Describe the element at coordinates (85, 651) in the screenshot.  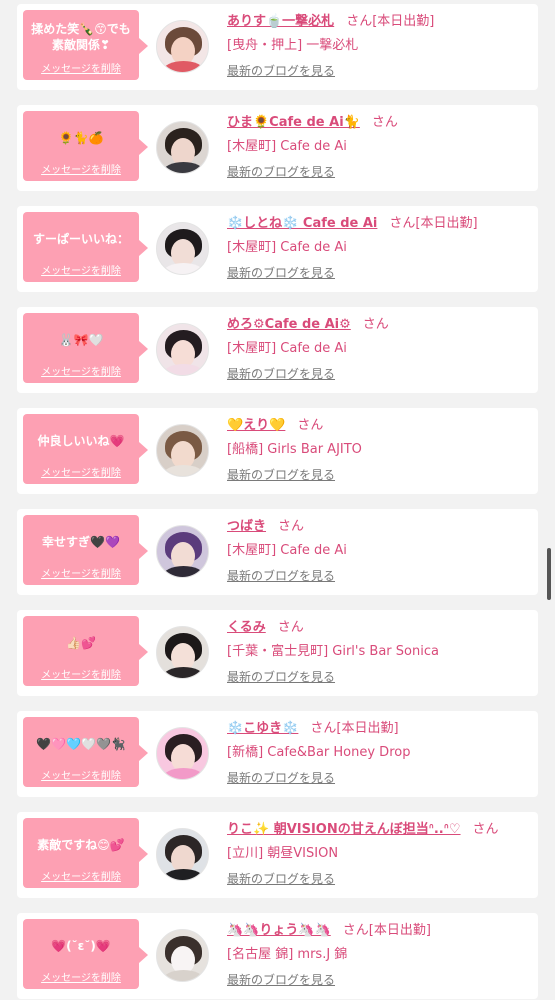
I see `message-bubble: 👍🏻💕 メッセージを削除` at that location.